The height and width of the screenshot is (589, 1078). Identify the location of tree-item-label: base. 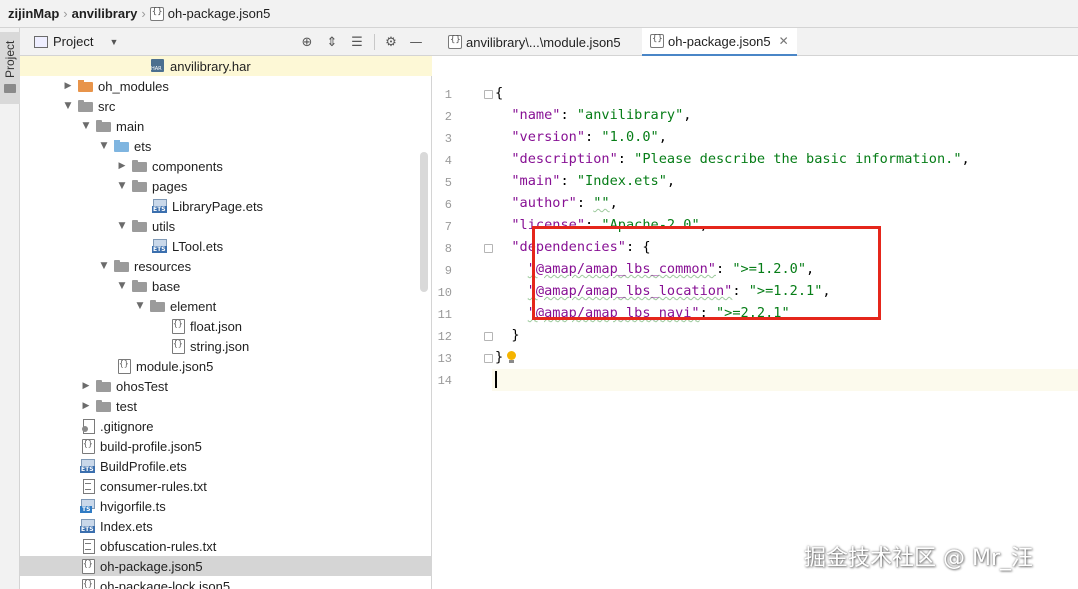
(166, 286).